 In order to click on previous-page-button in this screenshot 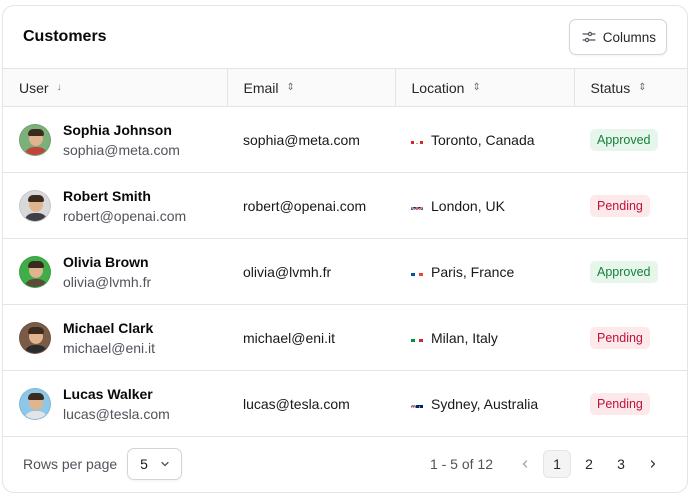, I will do `click(525, 464)`.